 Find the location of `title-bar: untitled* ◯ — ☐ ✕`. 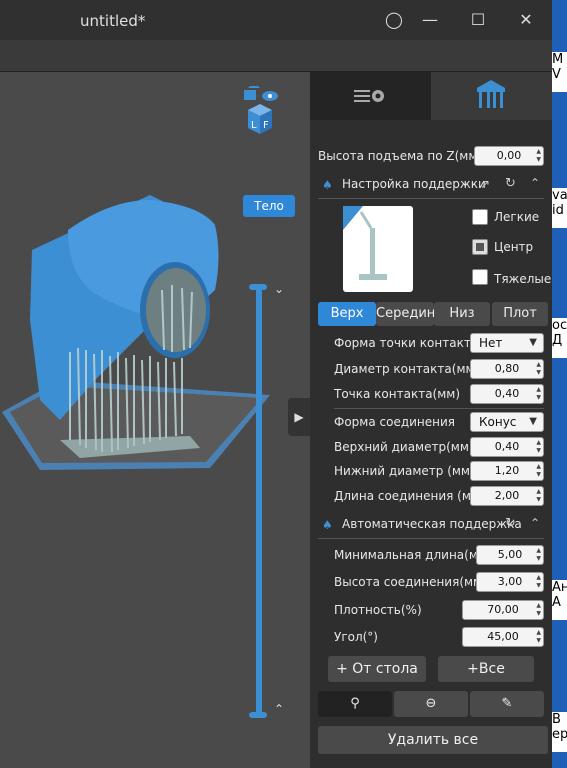

title-bar: untitled* ◯ — ☐ ✕ is located at coordinates (276, 20).